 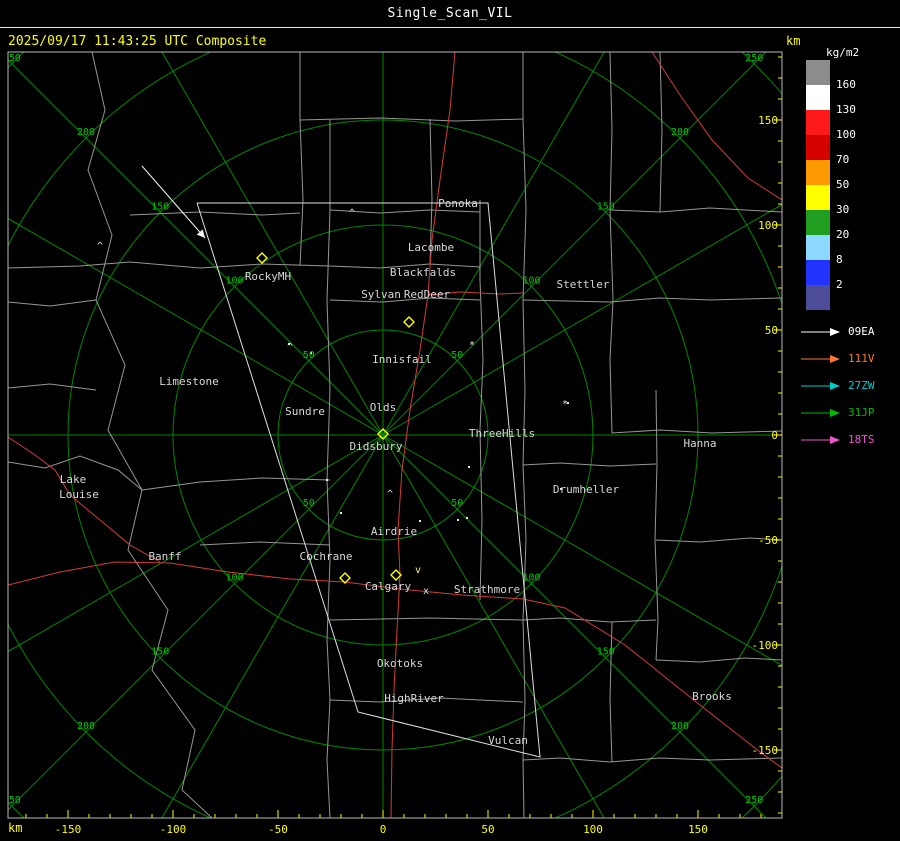 What do you see at coordinates (846, 109) in the screenshot?
I see `colorbar-threshold-label: 130` at bounding box center [846, 109].